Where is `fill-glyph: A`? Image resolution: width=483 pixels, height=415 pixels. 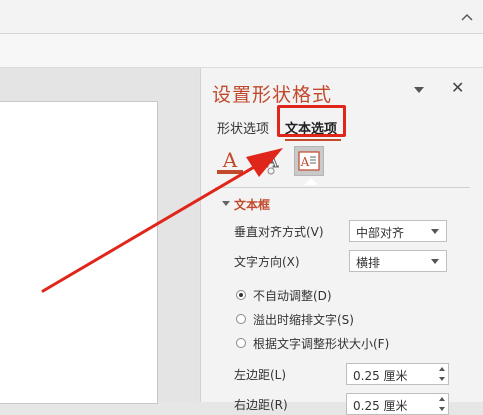 fill-glyph: A is located at coordinates (230, 160).